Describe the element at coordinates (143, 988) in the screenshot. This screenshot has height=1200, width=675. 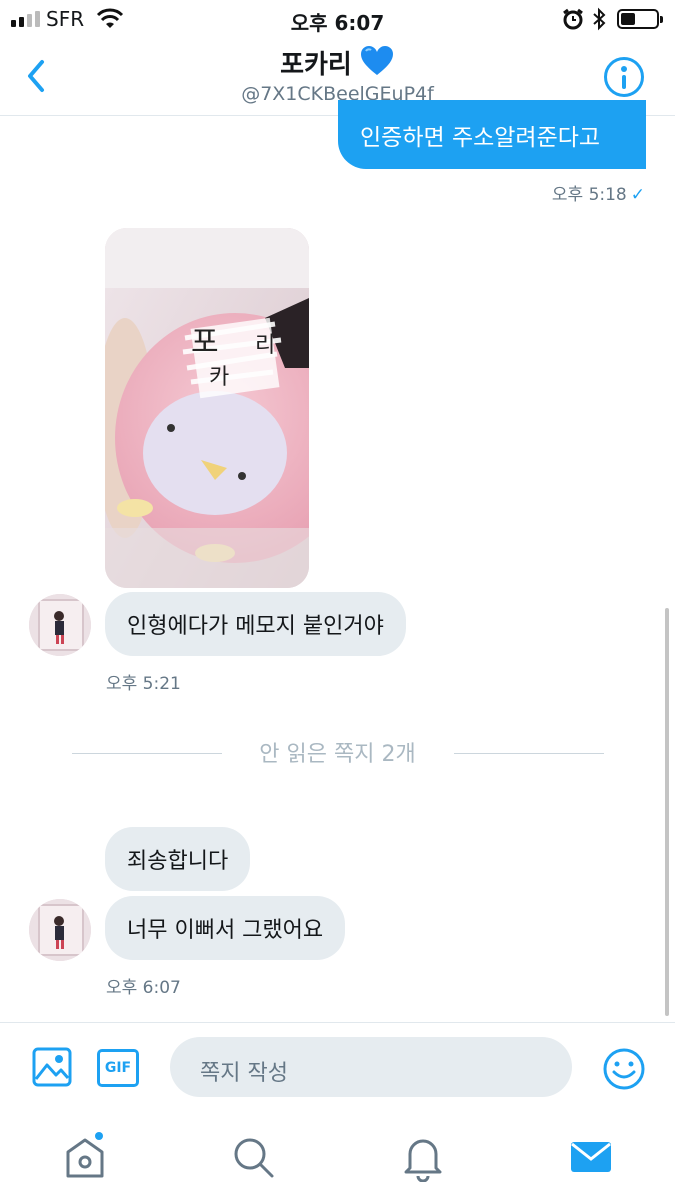
I see `incoming-message-time: 오후 6:07` at that location.